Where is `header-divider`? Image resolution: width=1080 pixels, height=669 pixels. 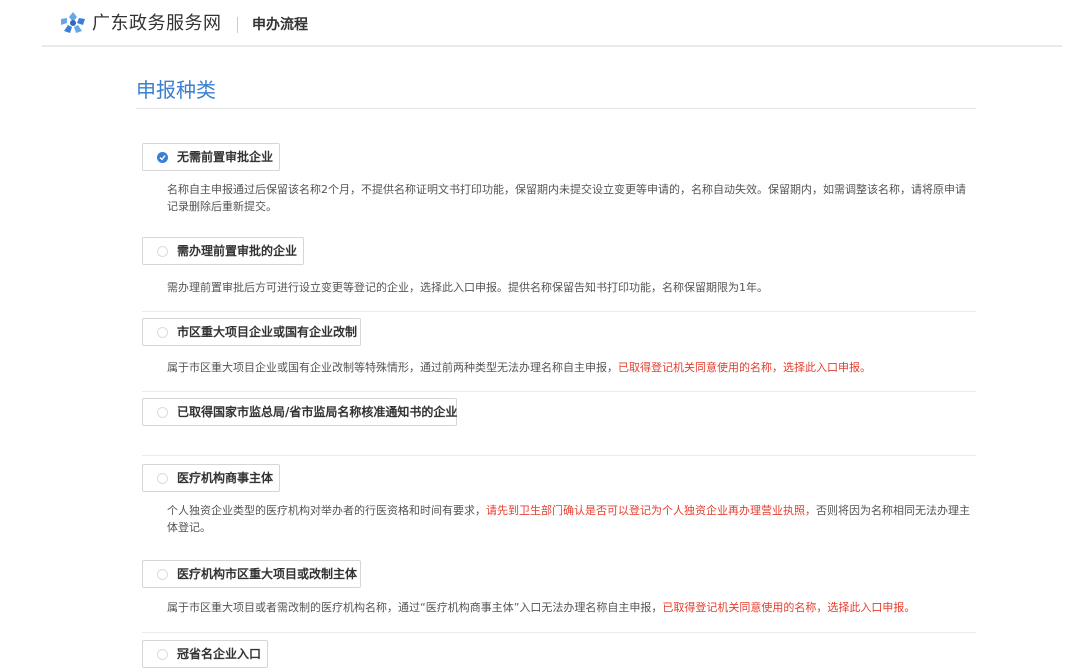
header-divider is located at coordinates (552, 46).